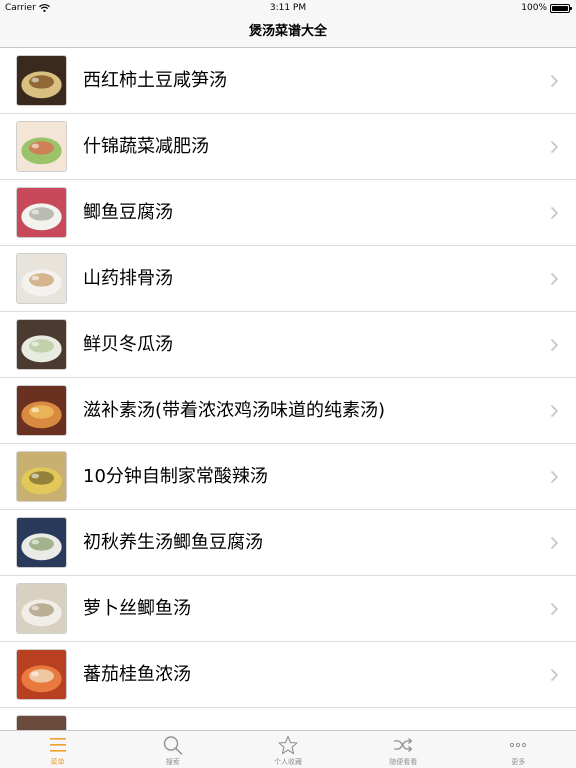  Describe the element at coordinates (288, 147) in the screenshot. I see `recipe-row: 什锦蔬菜减肥汤` at that location.